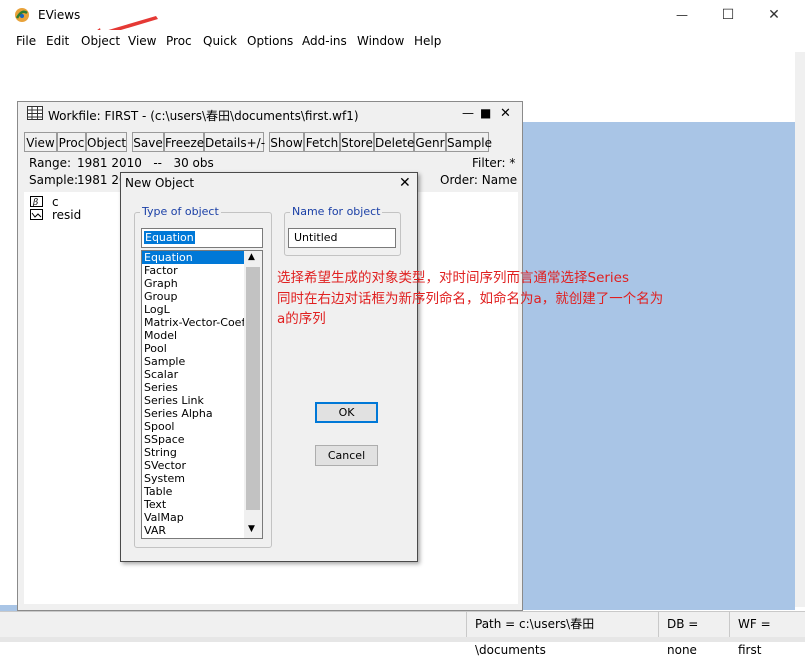 The image size is (805, 663). What do you see at coordinates (562, 634) in the screenshot?
I see `status-path: Path = c:\users\春田\documents` at bounding box center [562, 634].